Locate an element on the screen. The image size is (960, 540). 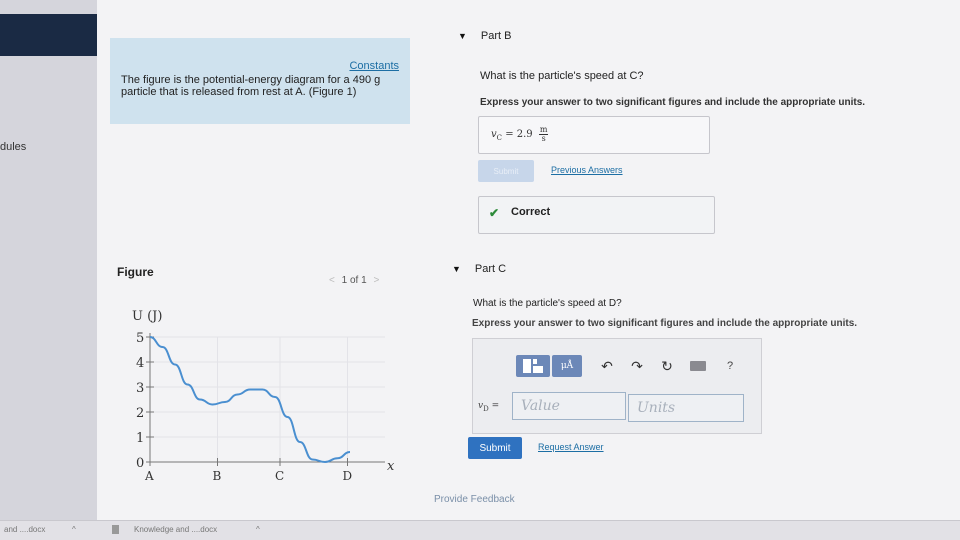
part-c-header: ▼ Part C is located at coordinates (479, 269).